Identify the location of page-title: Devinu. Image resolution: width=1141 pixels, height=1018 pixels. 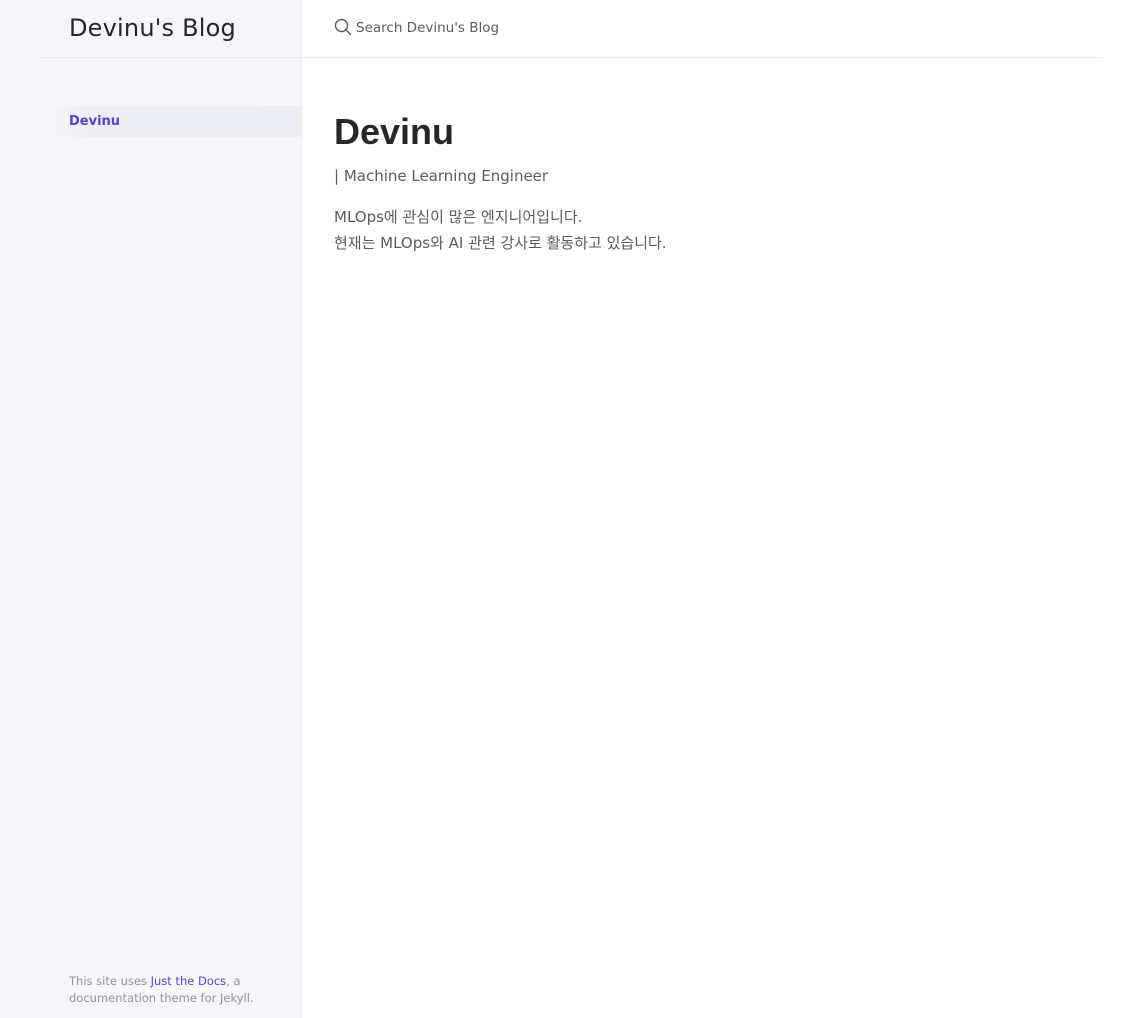
(394, 131).